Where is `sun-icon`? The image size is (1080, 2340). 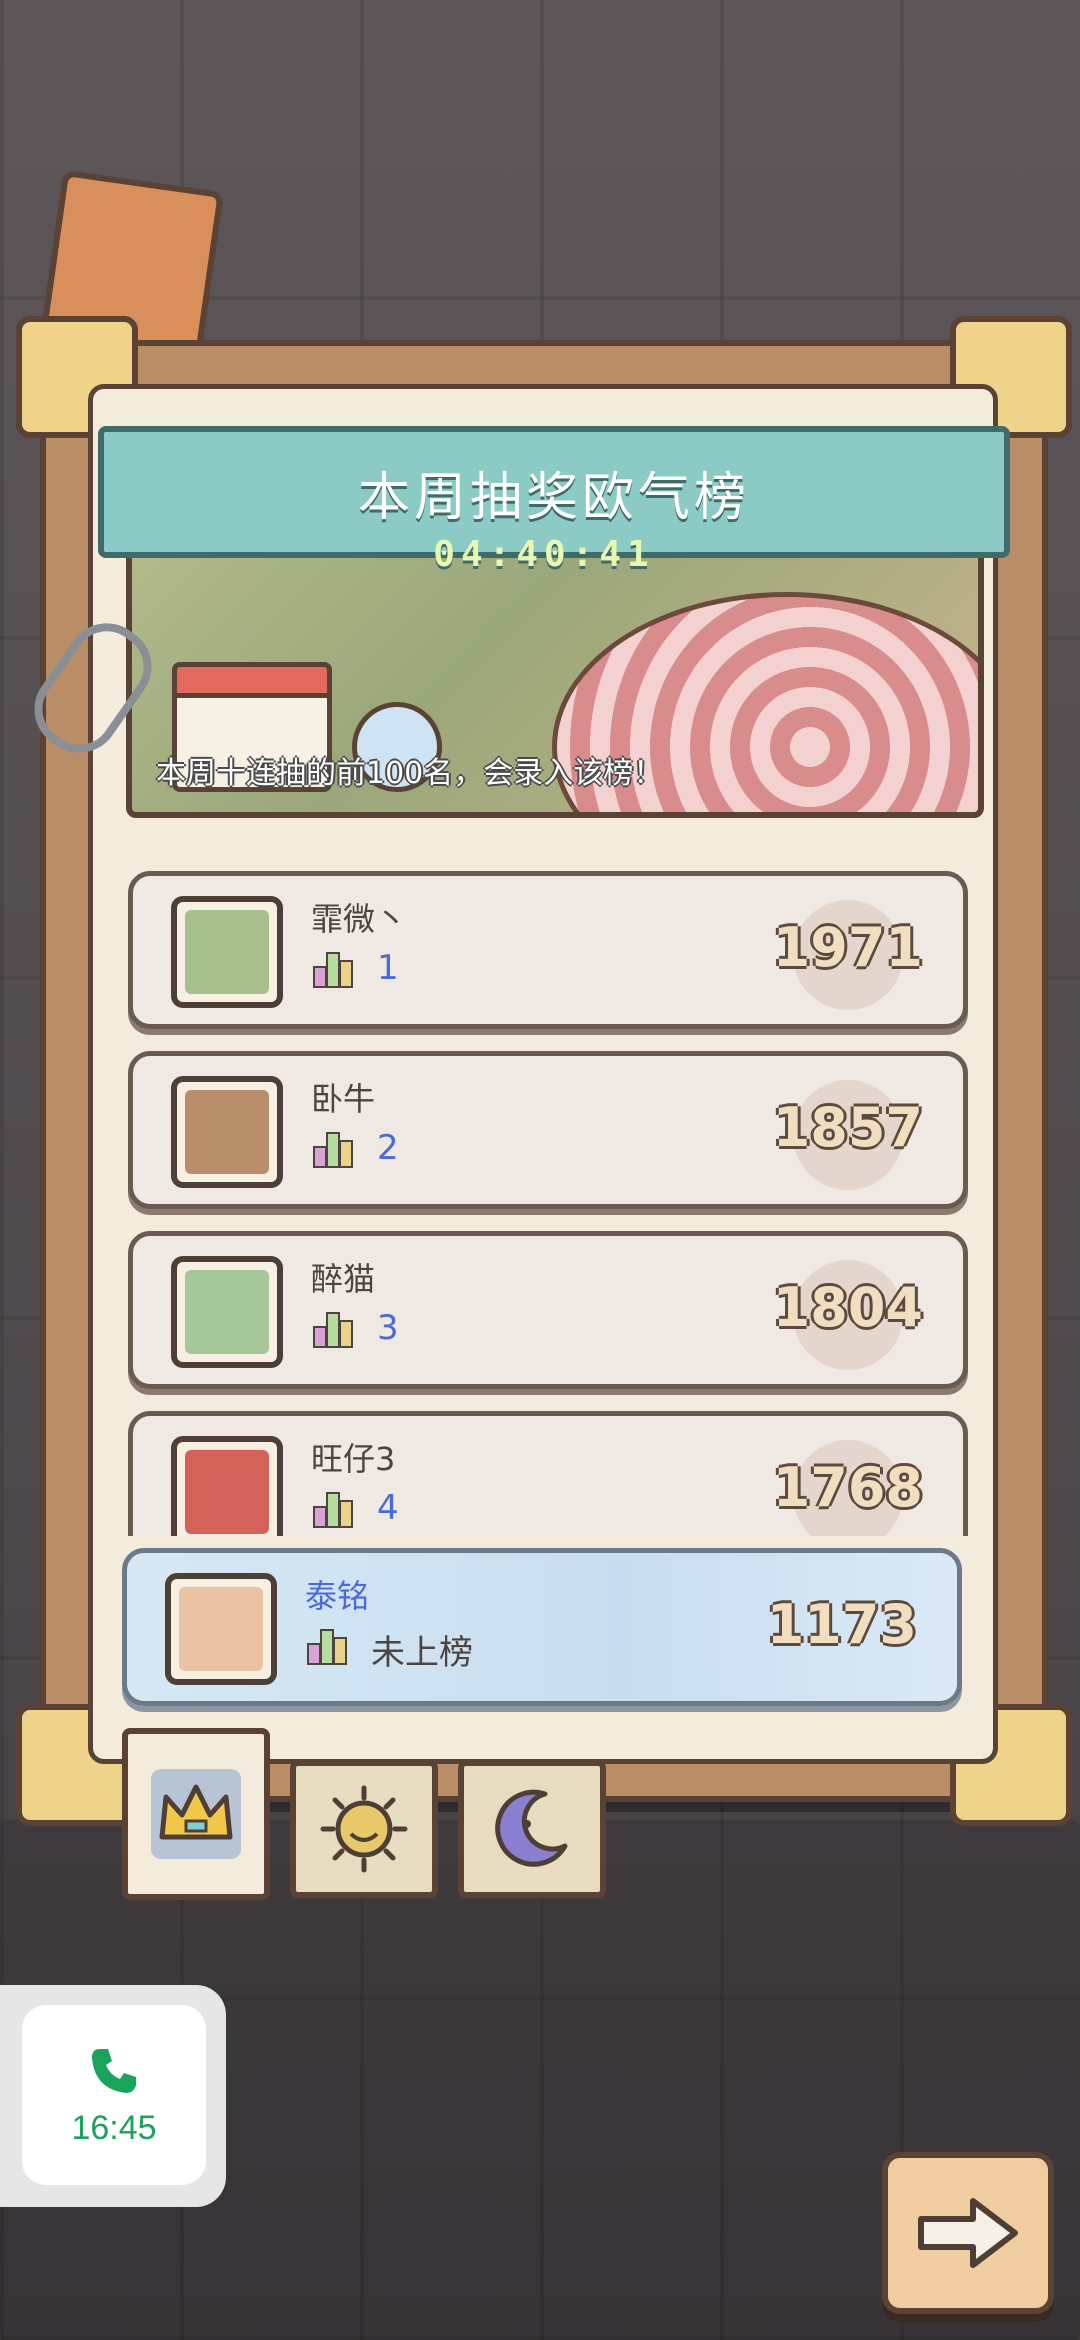
sun-icon is located at coordinates (364, 1829).